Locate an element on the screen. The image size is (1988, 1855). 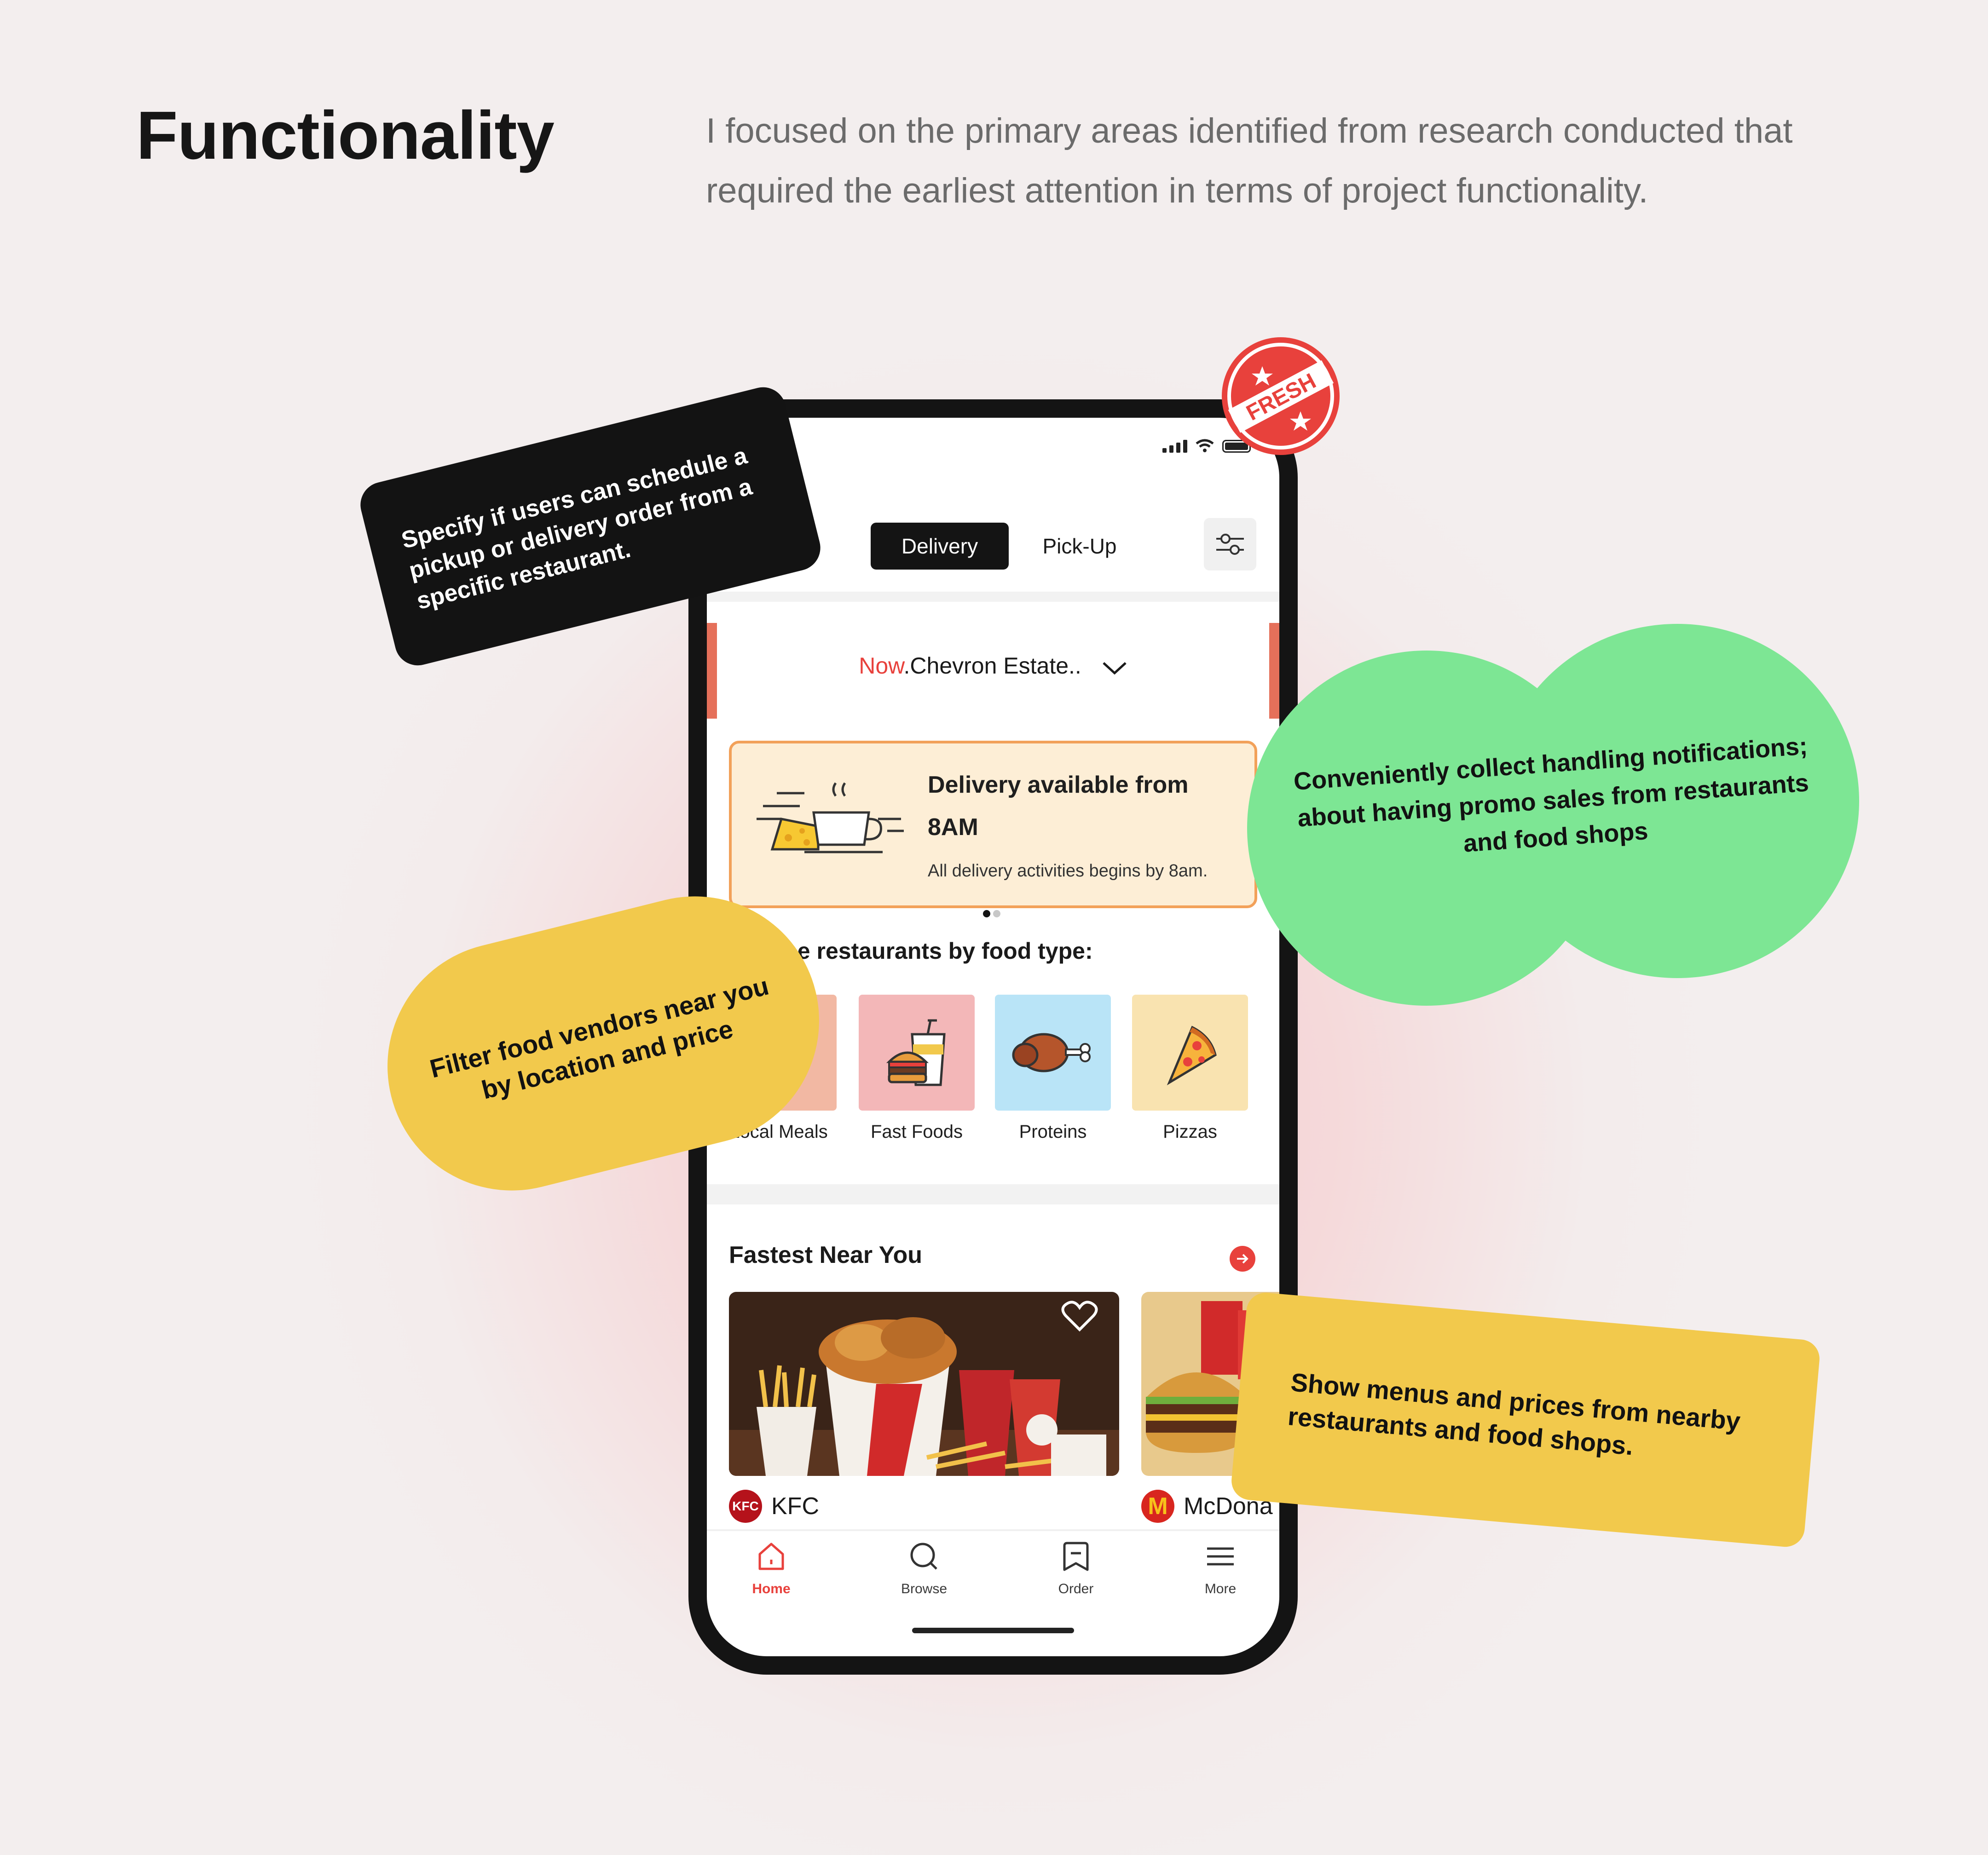
tab-more: More is located at coordinates (1220, 1568).